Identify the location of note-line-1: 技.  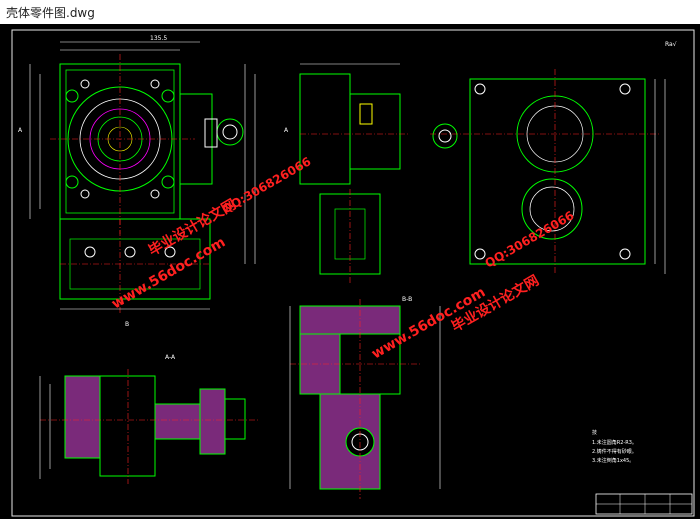
(594, 432).